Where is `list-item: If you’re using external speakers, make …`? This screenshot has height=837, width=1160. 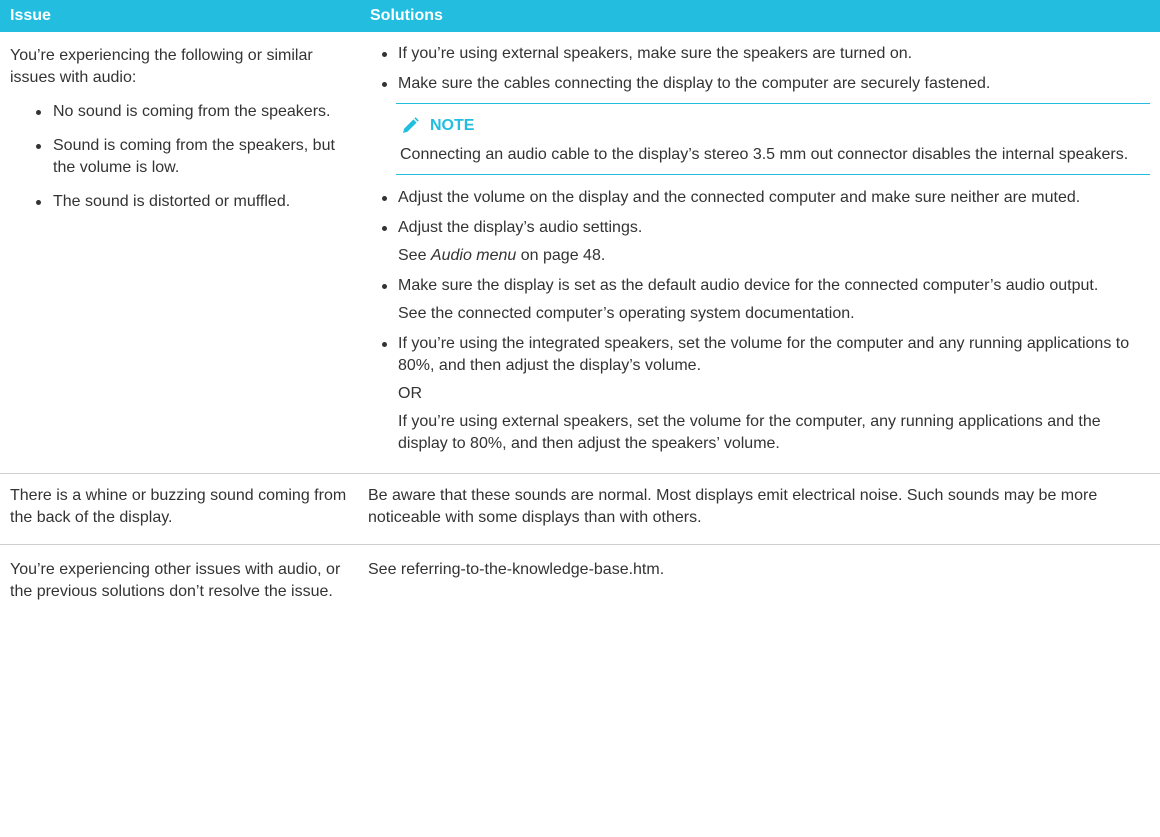 list-item: If you’re using external speakers, make … is located at coordinates (759, 54).